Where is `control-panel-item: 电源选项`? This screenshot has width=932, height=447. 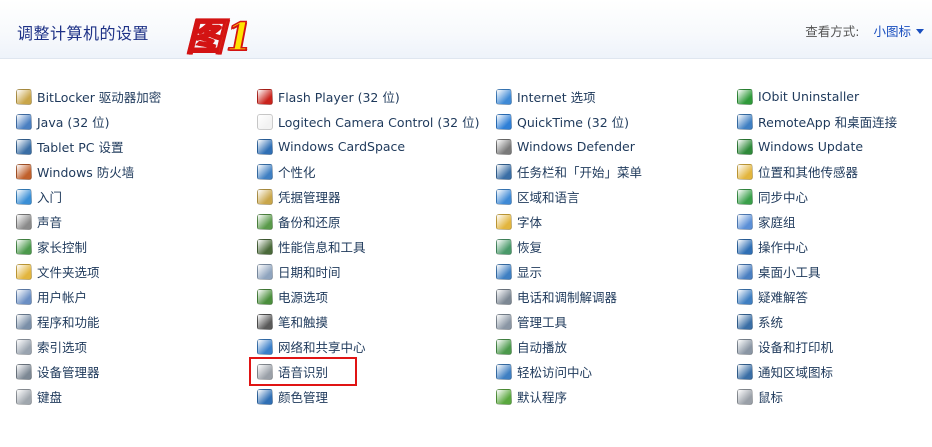 control-panel-item: 电源选项 is located at coordinates (376, 296).